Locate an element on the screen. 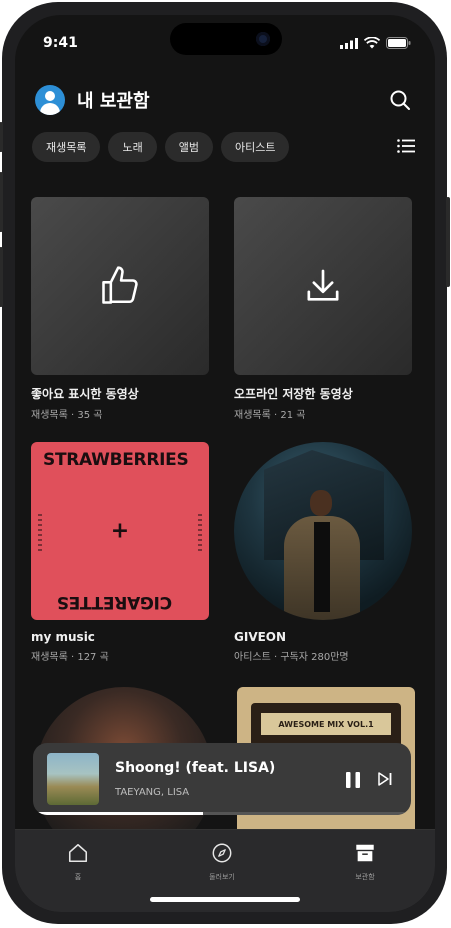 The height and width of the screenshot is (928, 451). volume-up-button is located at coordinates (1, 202).